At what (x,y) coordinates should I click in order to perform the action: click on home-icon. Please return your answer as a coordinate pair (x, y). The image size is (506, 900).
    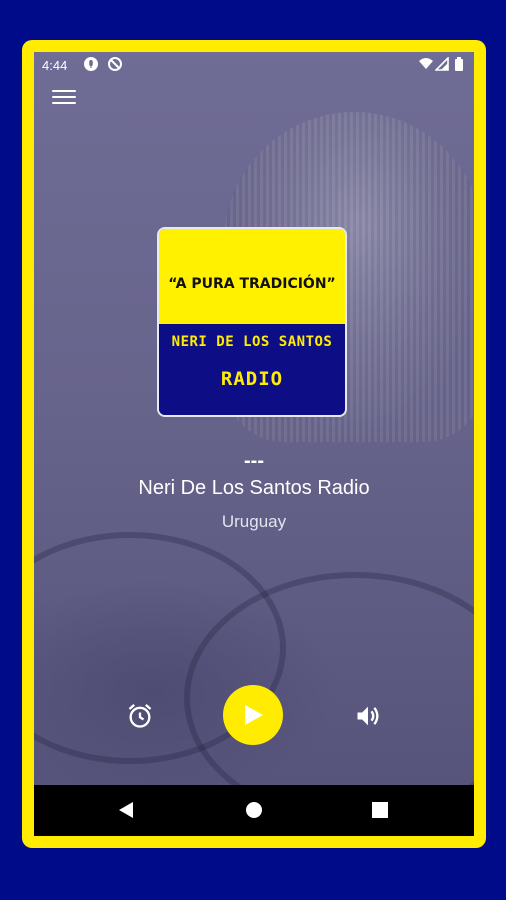
    Looking at the image, I should click on (254, 810).